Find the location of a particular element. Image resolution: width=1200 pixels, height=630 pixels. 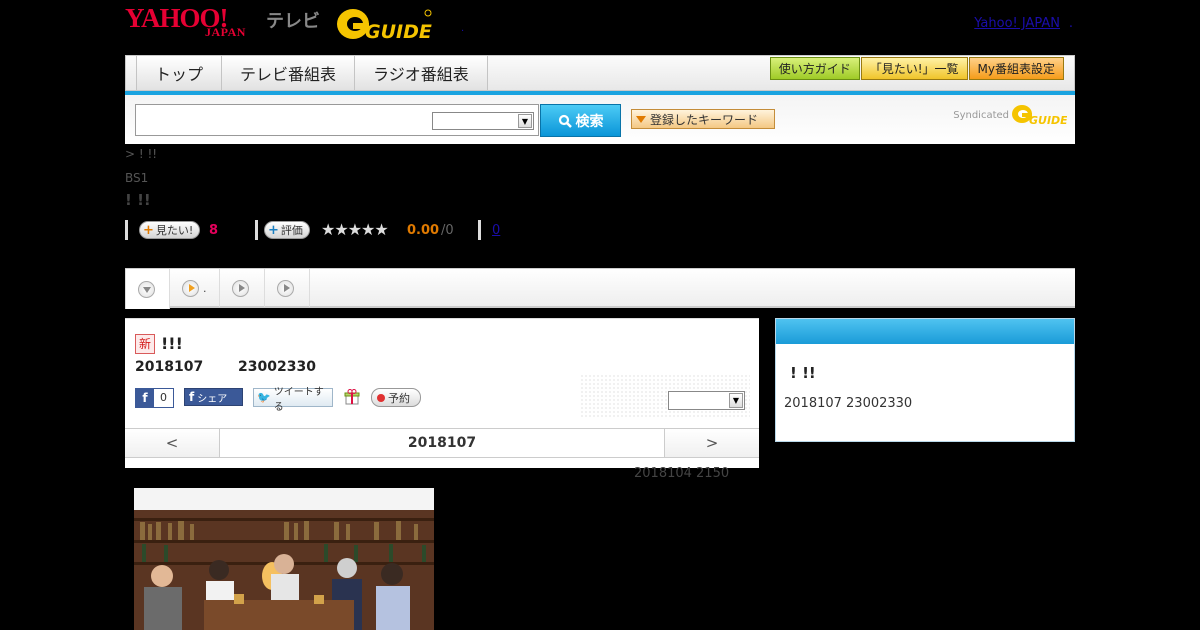

nav-tab-radio-schedule: ラジオ番組表 is located at coordinates (421, 73).